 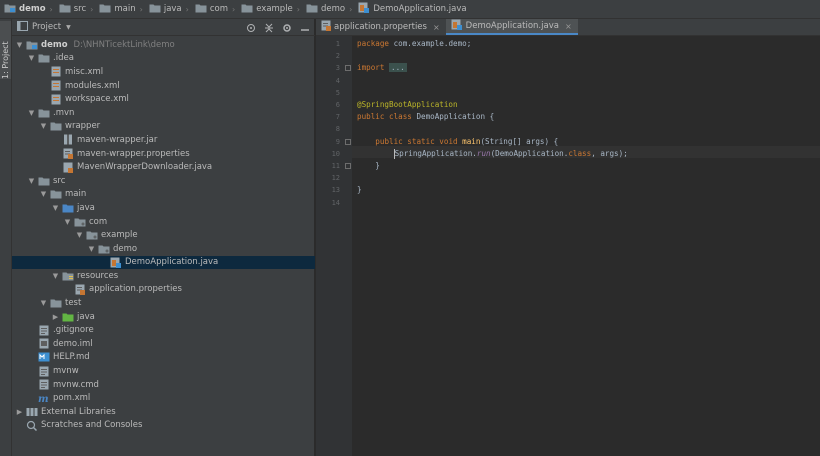 What do you see at coordinates (377, 165) in the screenshot?
I see `code-line-11: }` at bounding box center [377, 165].